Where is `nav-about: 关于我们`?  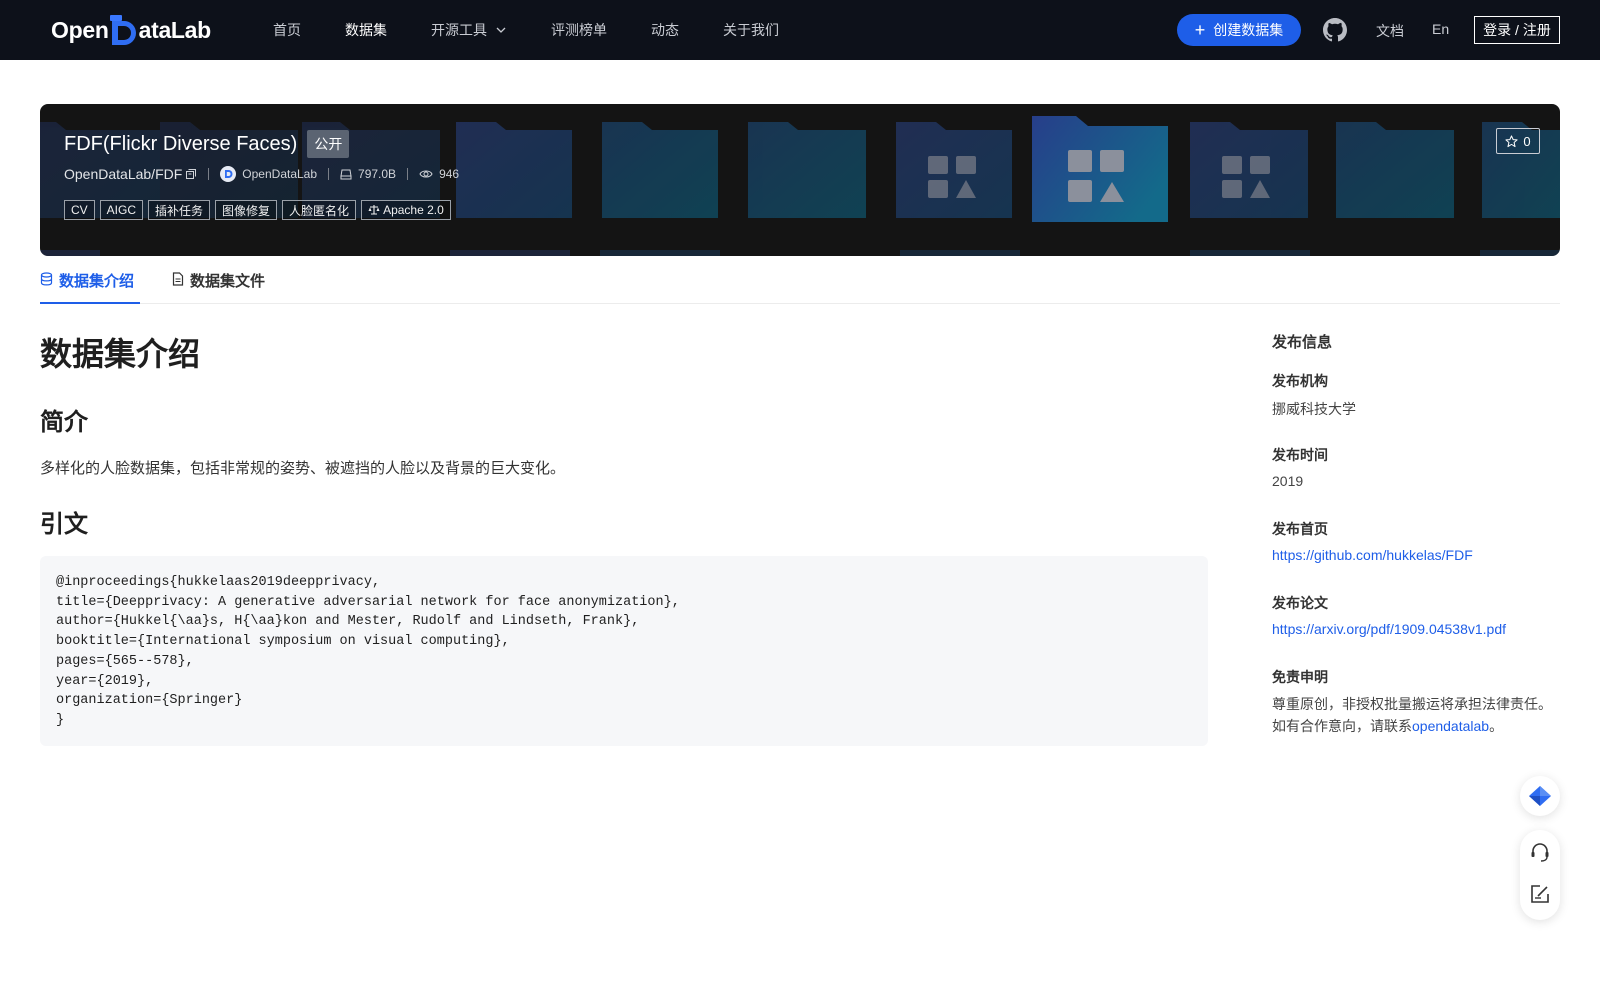 nav-about: 关于我们 is located at coordinates (751, 30).